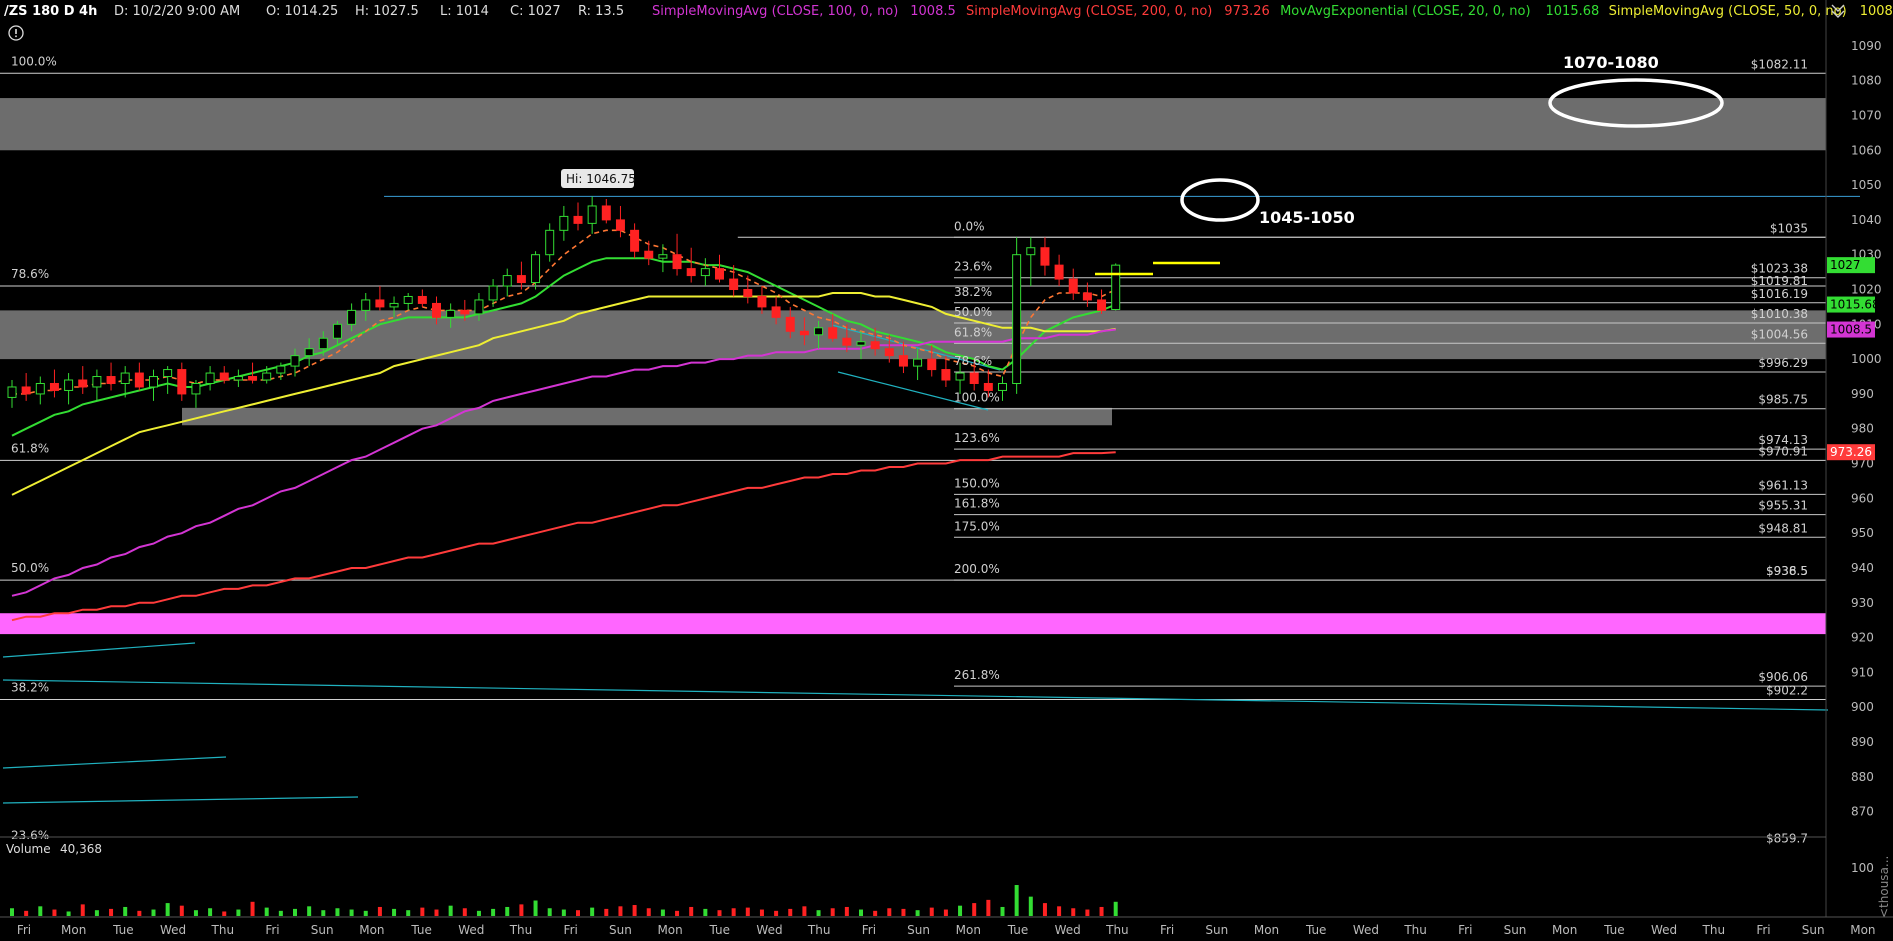  I want to click on volume-title: Volume, so click(28, 849).